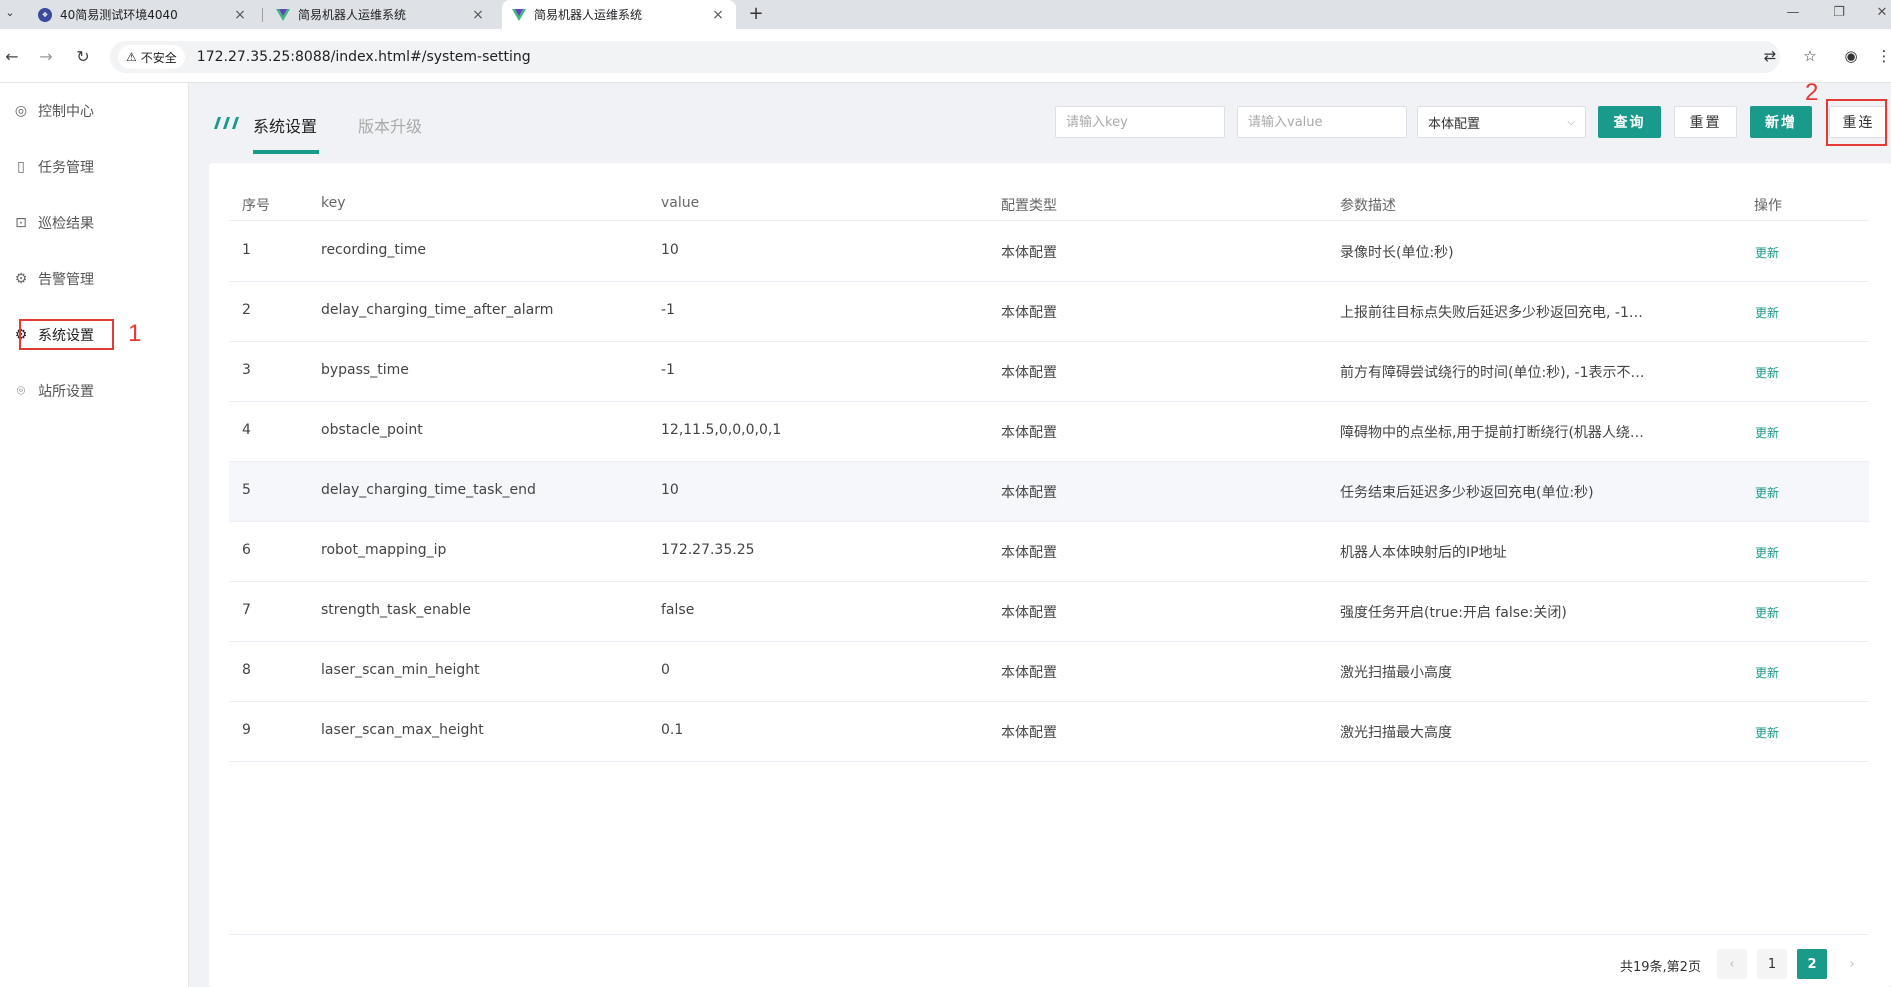 Image resolution: width=1891 pixels, height=987 pixels. I want to click on browser-tab: ❖ 40简易测试环境4040 ×, so click(143, 14).